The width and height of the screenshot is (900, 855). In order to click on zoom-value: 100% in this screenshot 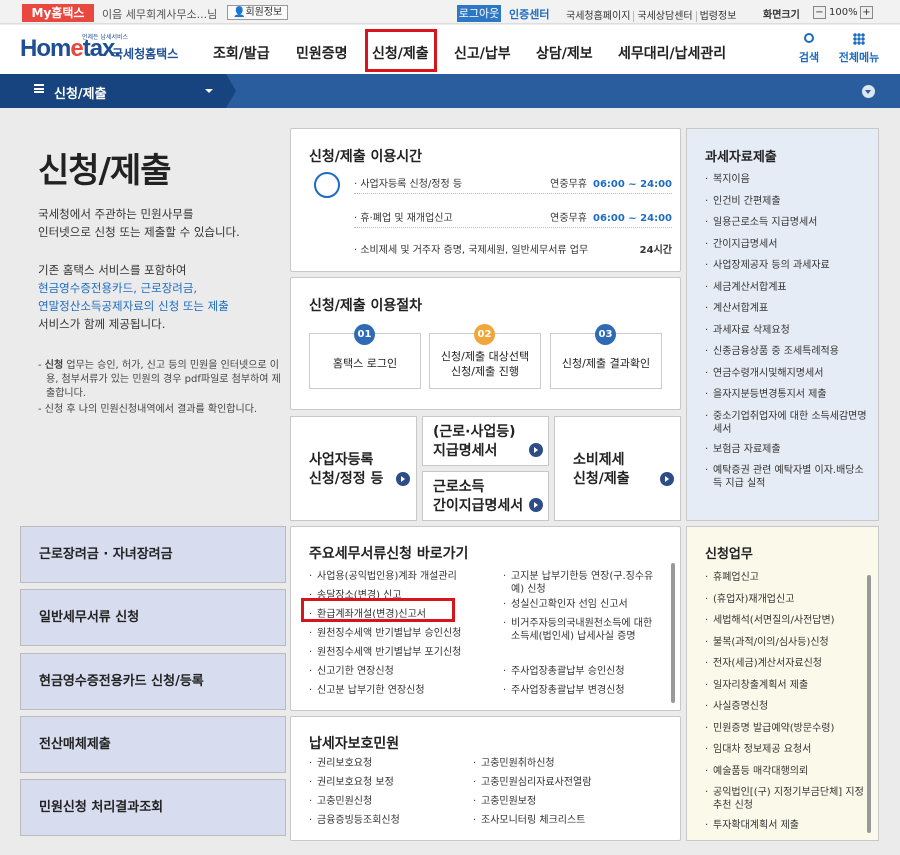, I will do `click(843, 12)`.